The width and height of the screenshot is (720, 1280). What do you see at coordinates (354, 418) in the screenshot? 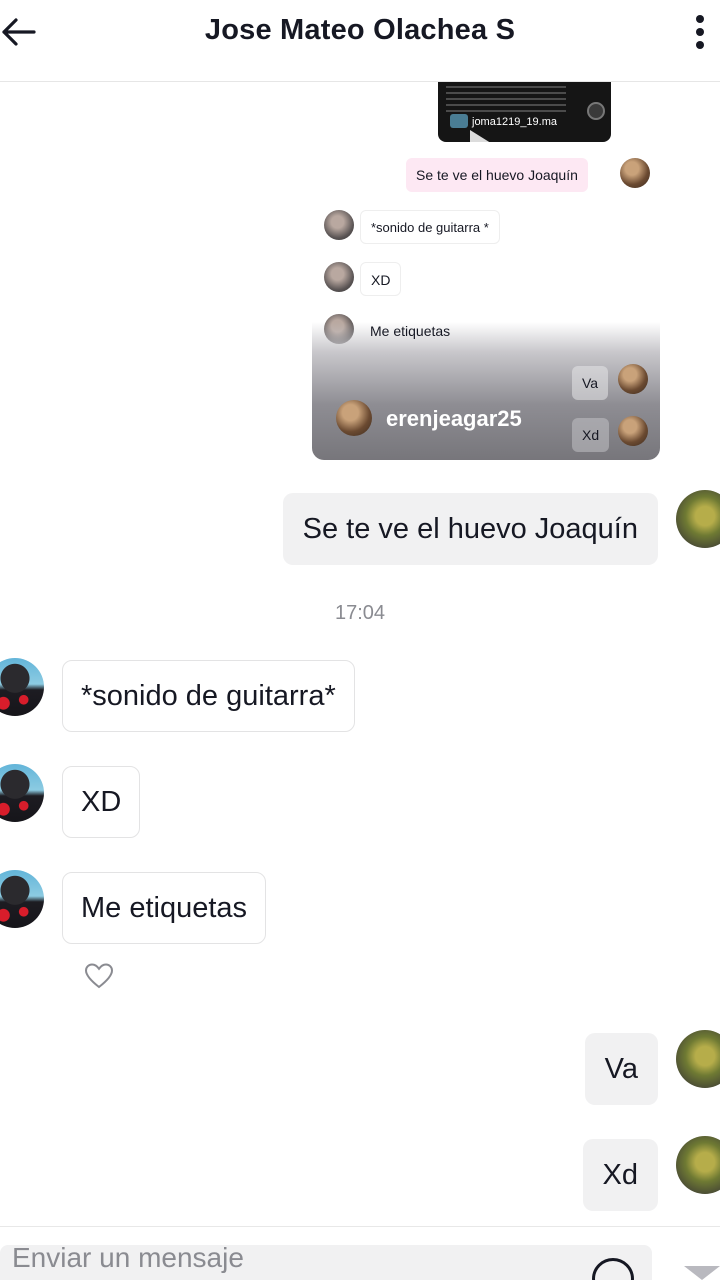
I see `shared-user-avatar` at bounding box center [354, 418].